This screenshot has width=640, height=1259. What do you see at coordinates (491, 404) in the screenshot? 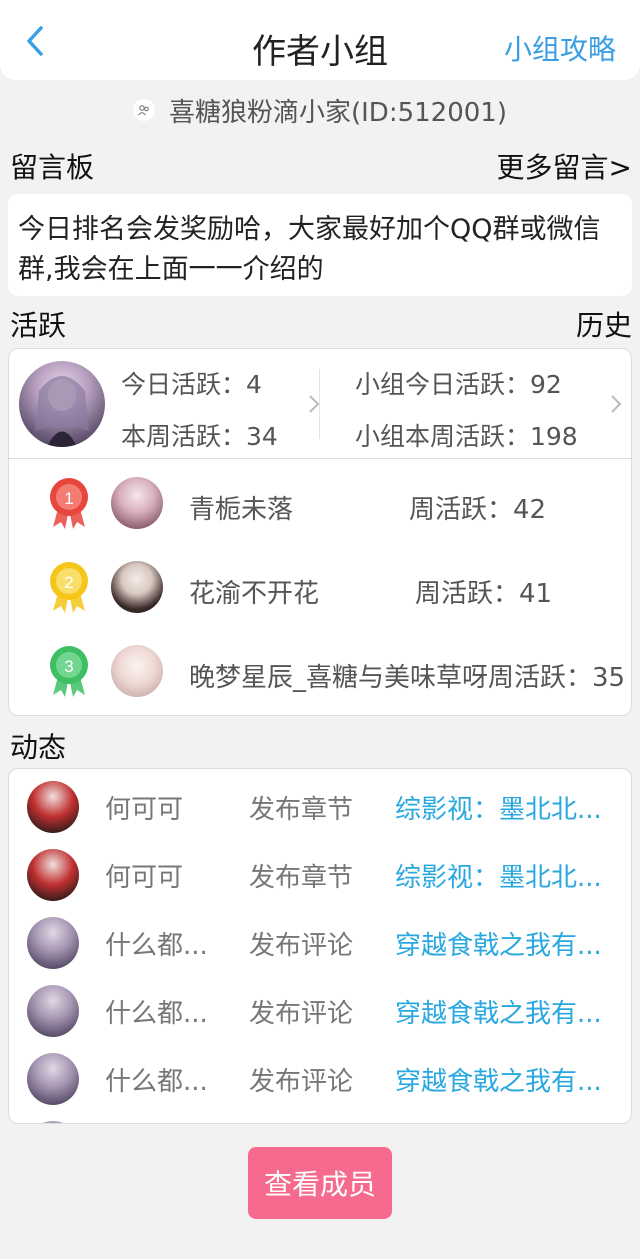
I see `group-activity-stats: 小组今日活跃：92 小组本周活跃：198` at bounding box center [491, 404].